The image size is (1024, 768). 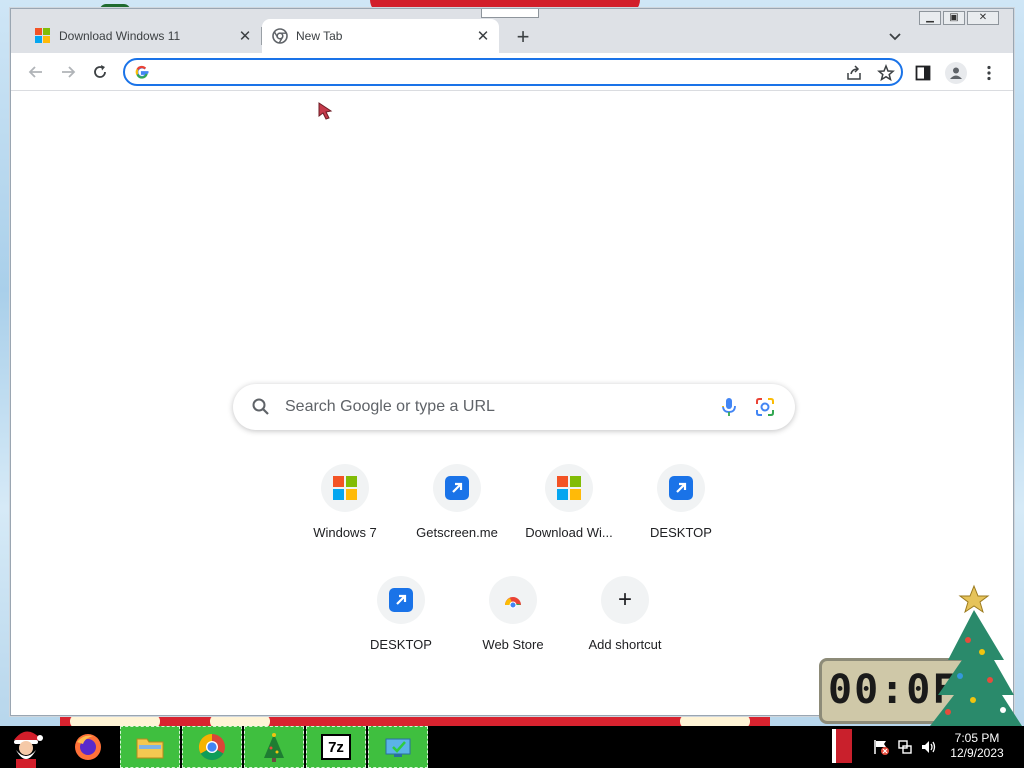 I want to click on taskbar: 7z 7:05 PM 12/9/2023, so click(x=512, y=747).